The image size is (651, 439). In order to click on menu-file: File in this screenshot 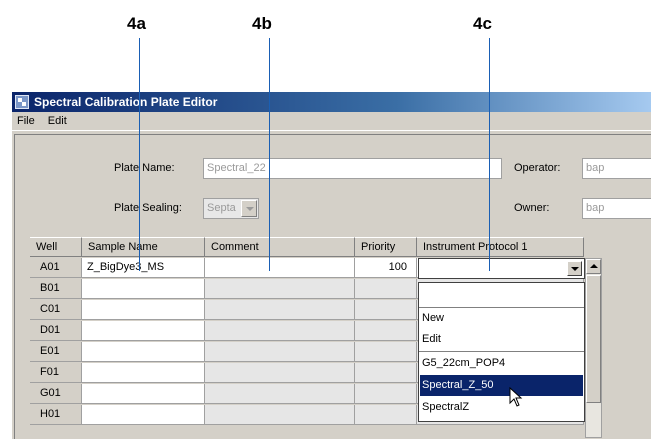, I will do `click(26, 121)`.